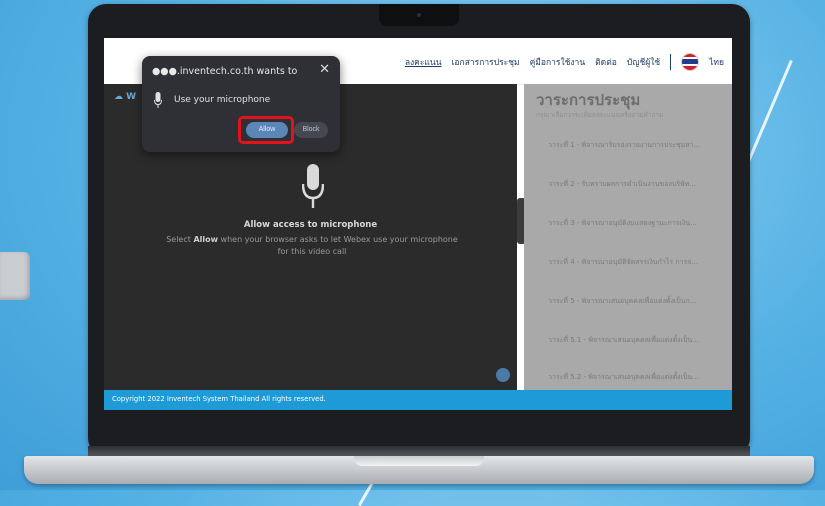 The image size is (825, 506). Describe the element at coordinates (225, 71) in the screenshot. I see `permission-host: ●●●.inventech.co.th wants to` at that location.